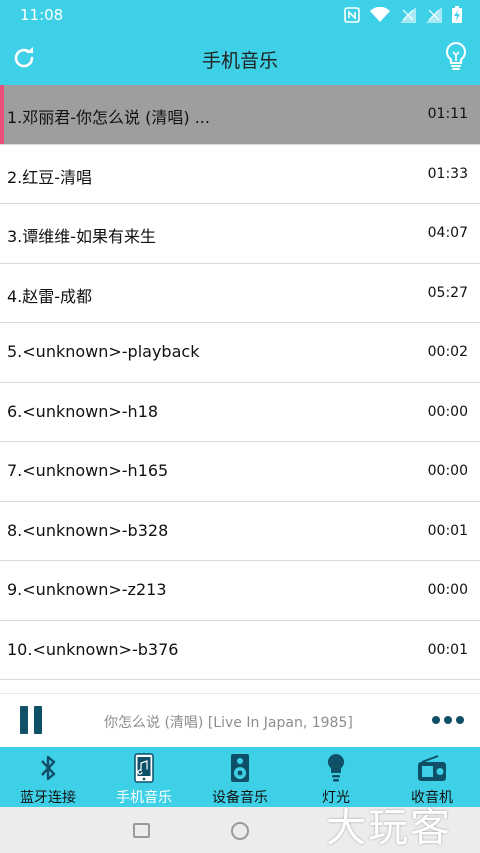  Describe the element at coordinates (447, 292) in the screenshot. I see `track-duration: 05:27` at that location.